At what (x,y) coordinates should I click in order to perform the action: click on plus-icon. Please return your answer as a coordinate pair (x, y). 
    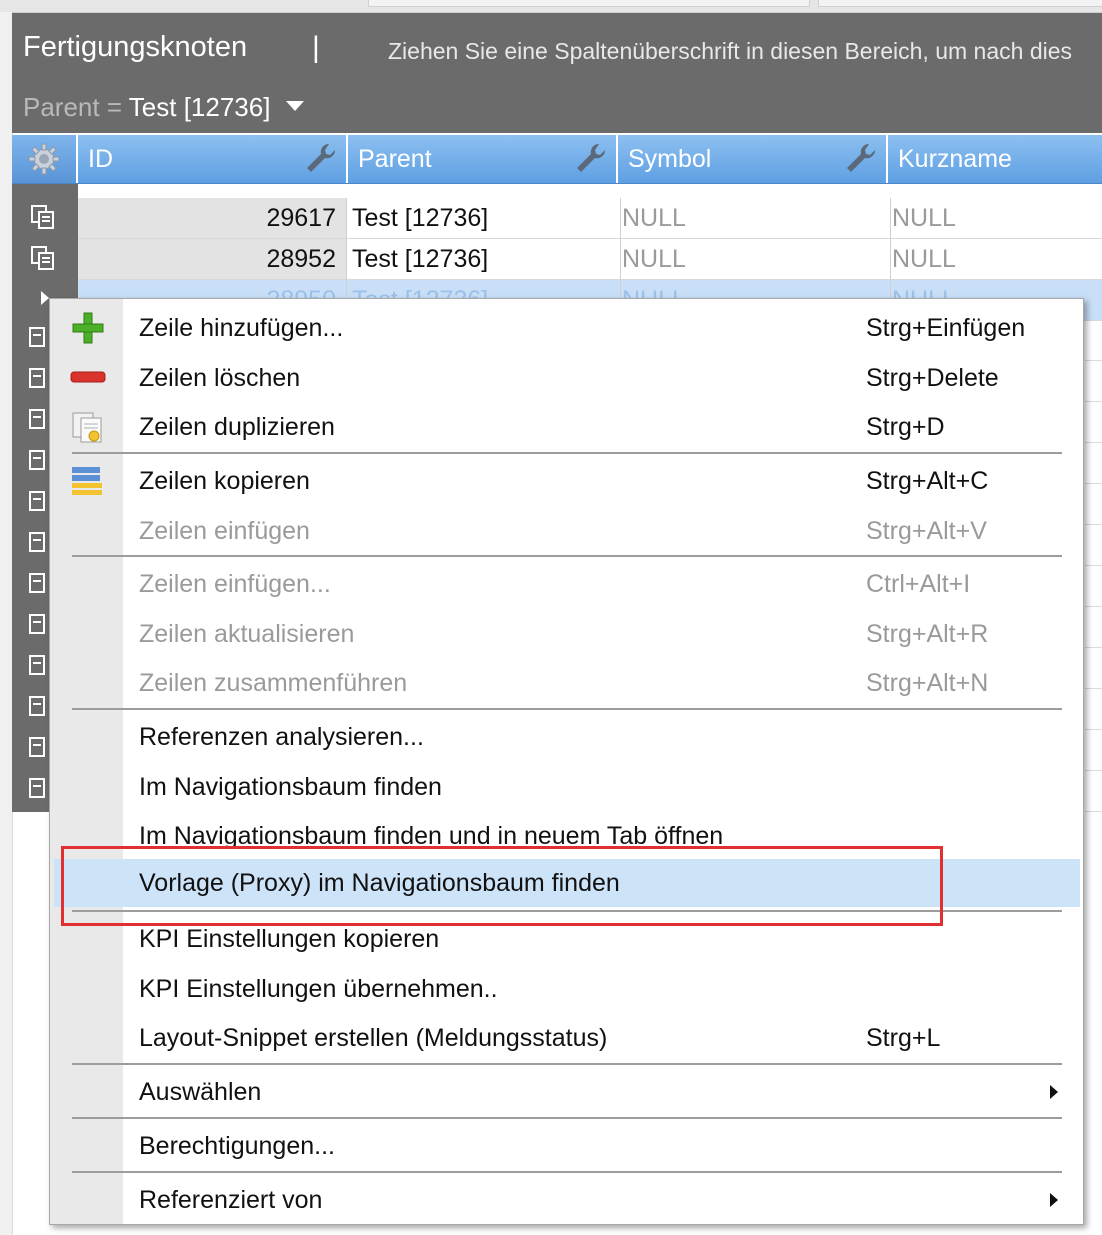
    Looking at the image, I should click on (88, 328).